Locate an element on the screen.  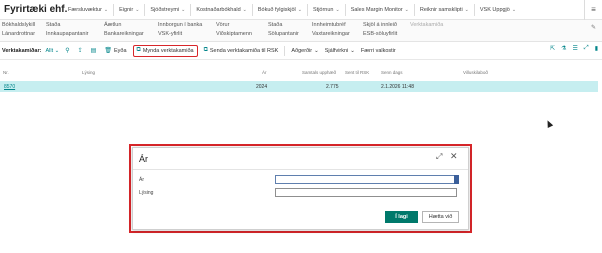
column-header-sent-date: Senn dags is located at coordinates (392, 72).